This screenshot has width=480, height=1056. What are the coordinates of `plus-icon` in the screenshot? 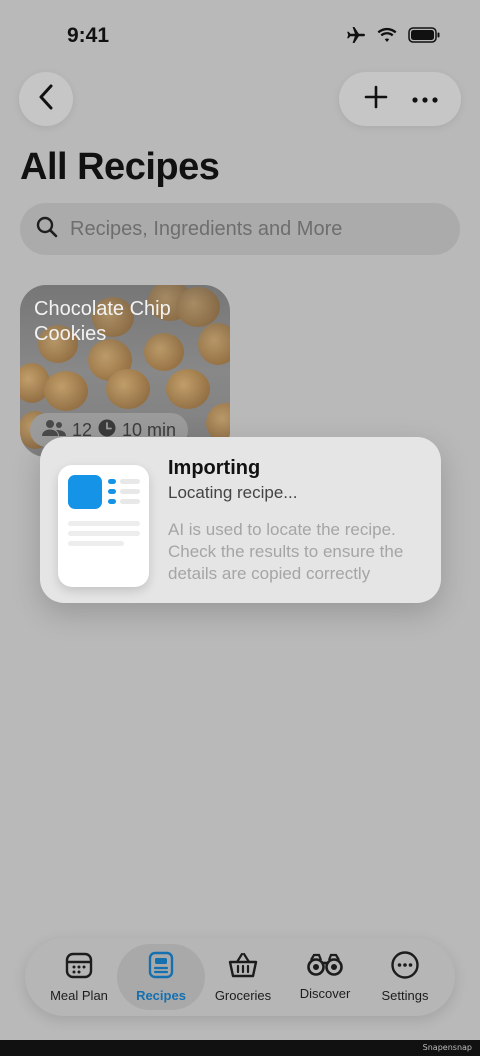 It's located at (376, 99).